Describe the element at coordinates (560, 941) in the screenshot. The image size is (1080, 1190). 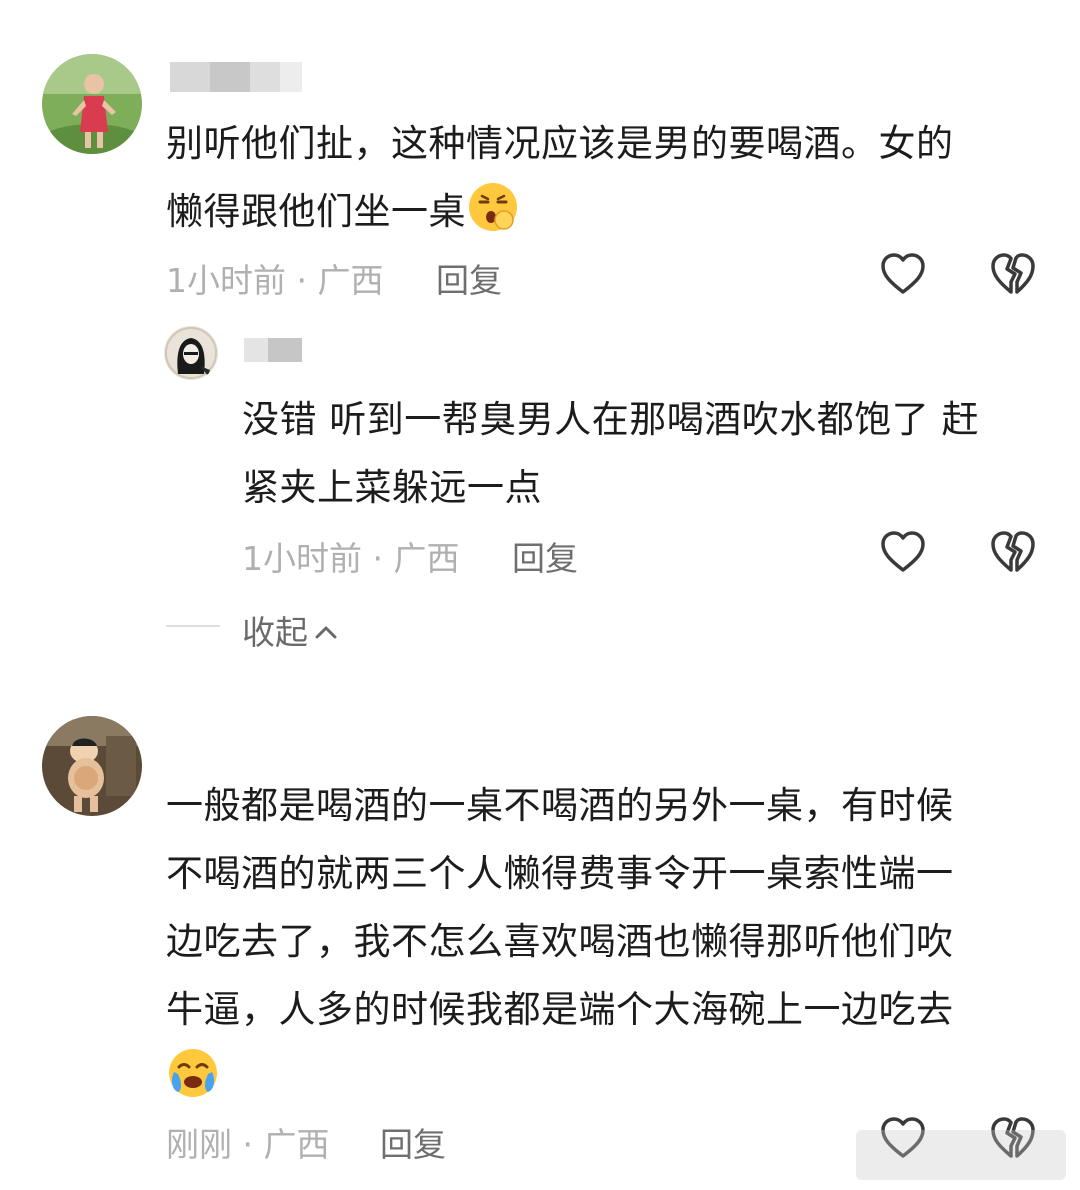
I see `comment-line: 边吃去了，我不怎么喜欢喝酒也懒得那听他们吹` at that location.